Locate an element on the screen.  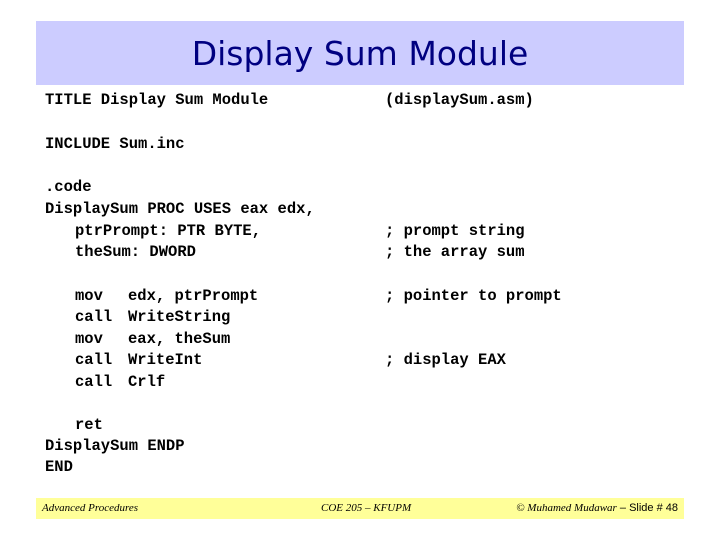
instr-args: edx, ptrPrompt is located at coordinates (193, 296).